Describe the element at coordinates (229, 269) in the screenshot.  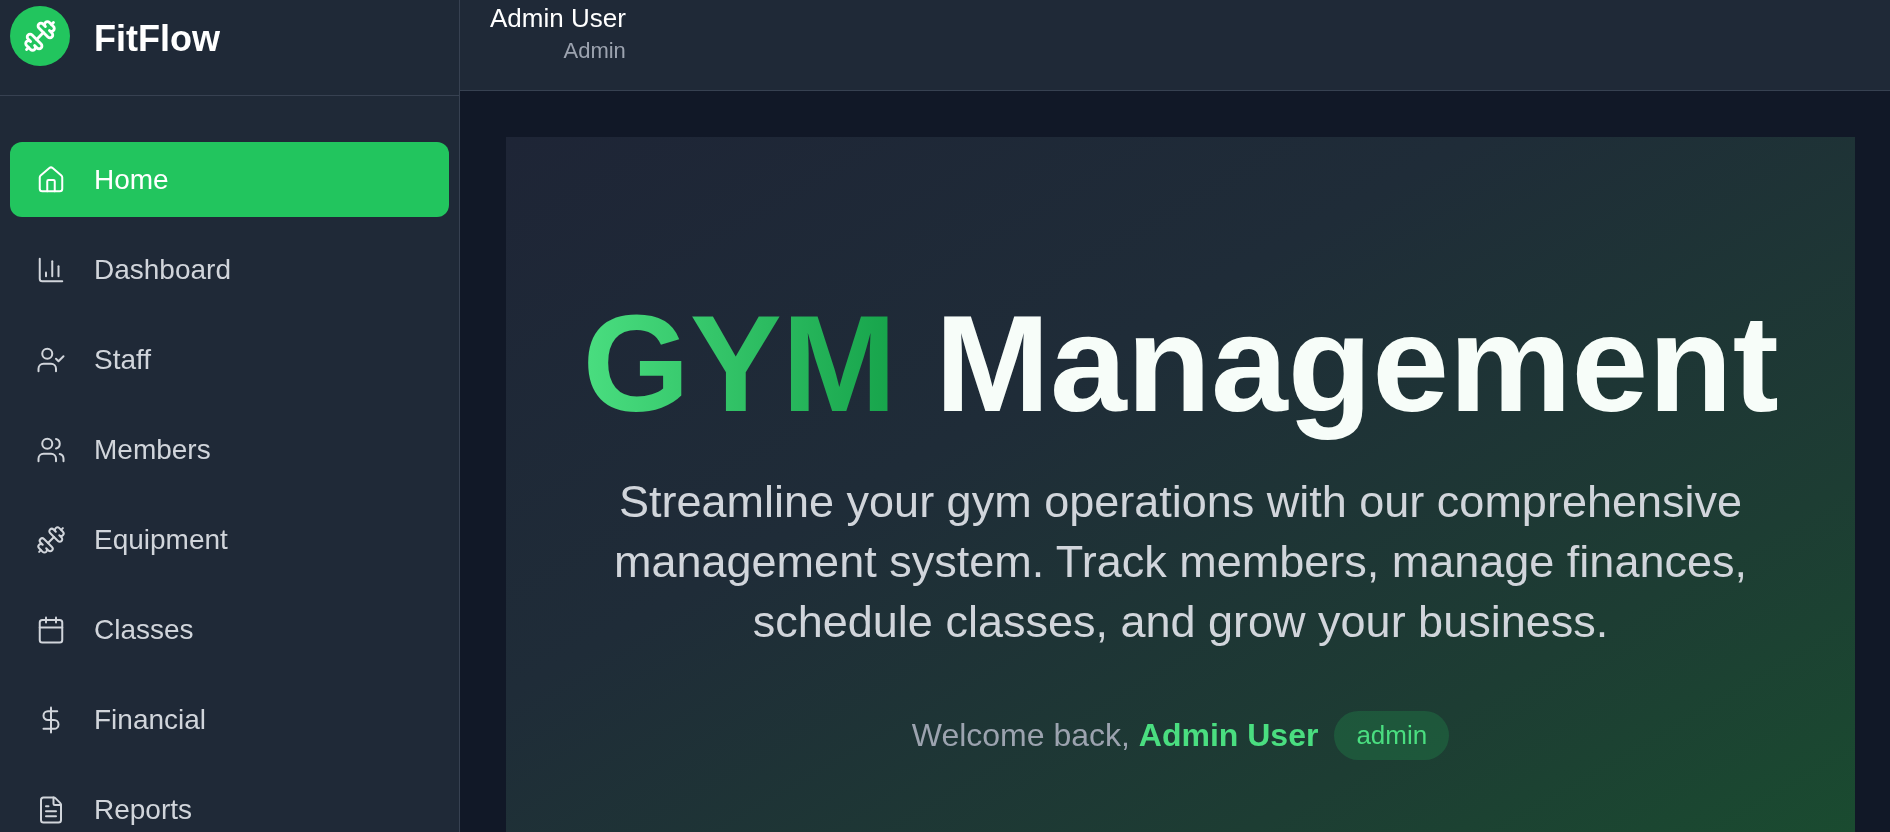
I see `sidebar-item: Dashboard` at that location.